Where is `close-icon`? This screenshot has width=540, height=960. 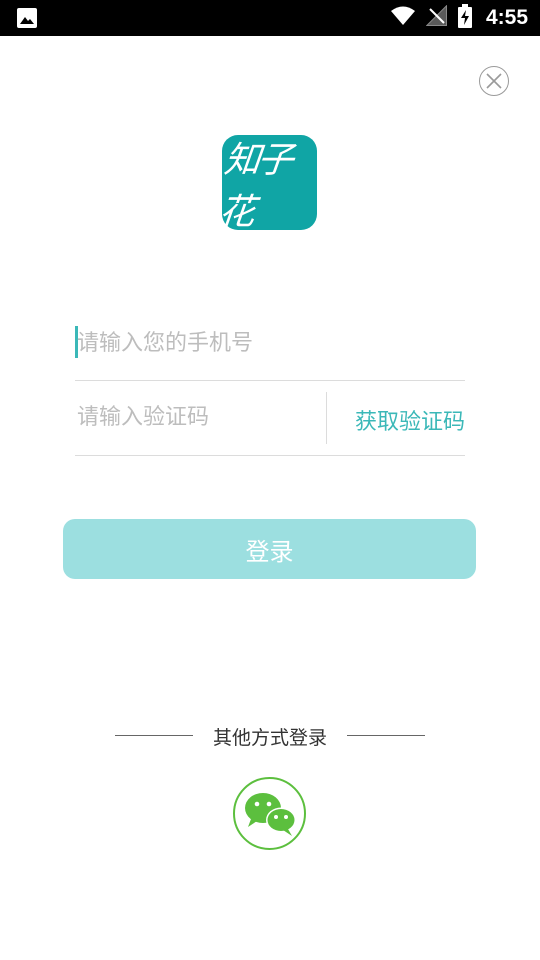
close-icon is located at coordinates (494, 81).